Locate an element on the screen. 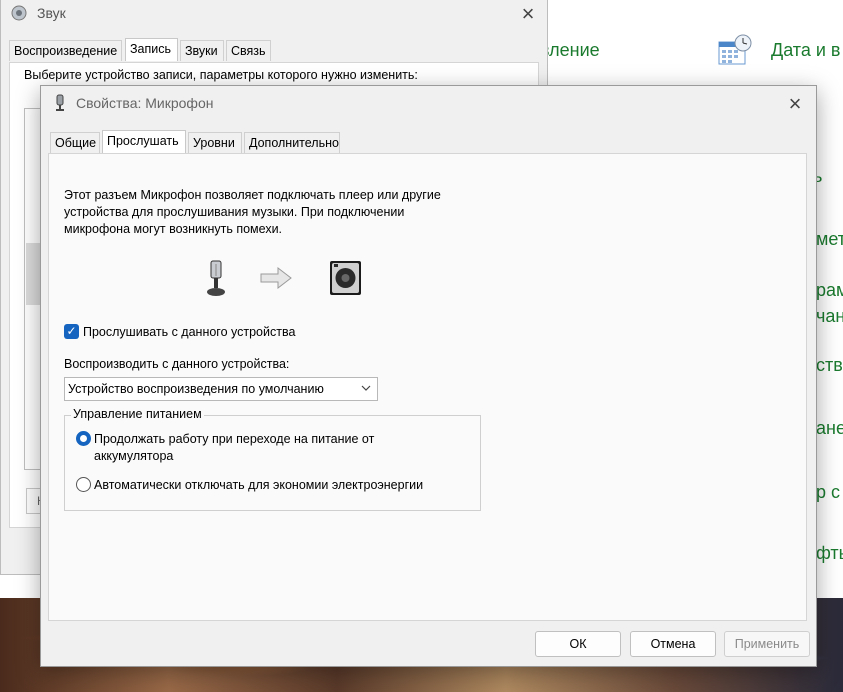 This screenshot has height=692, width=843. cp-link-partial: рам is located at coordinates (829, 290).